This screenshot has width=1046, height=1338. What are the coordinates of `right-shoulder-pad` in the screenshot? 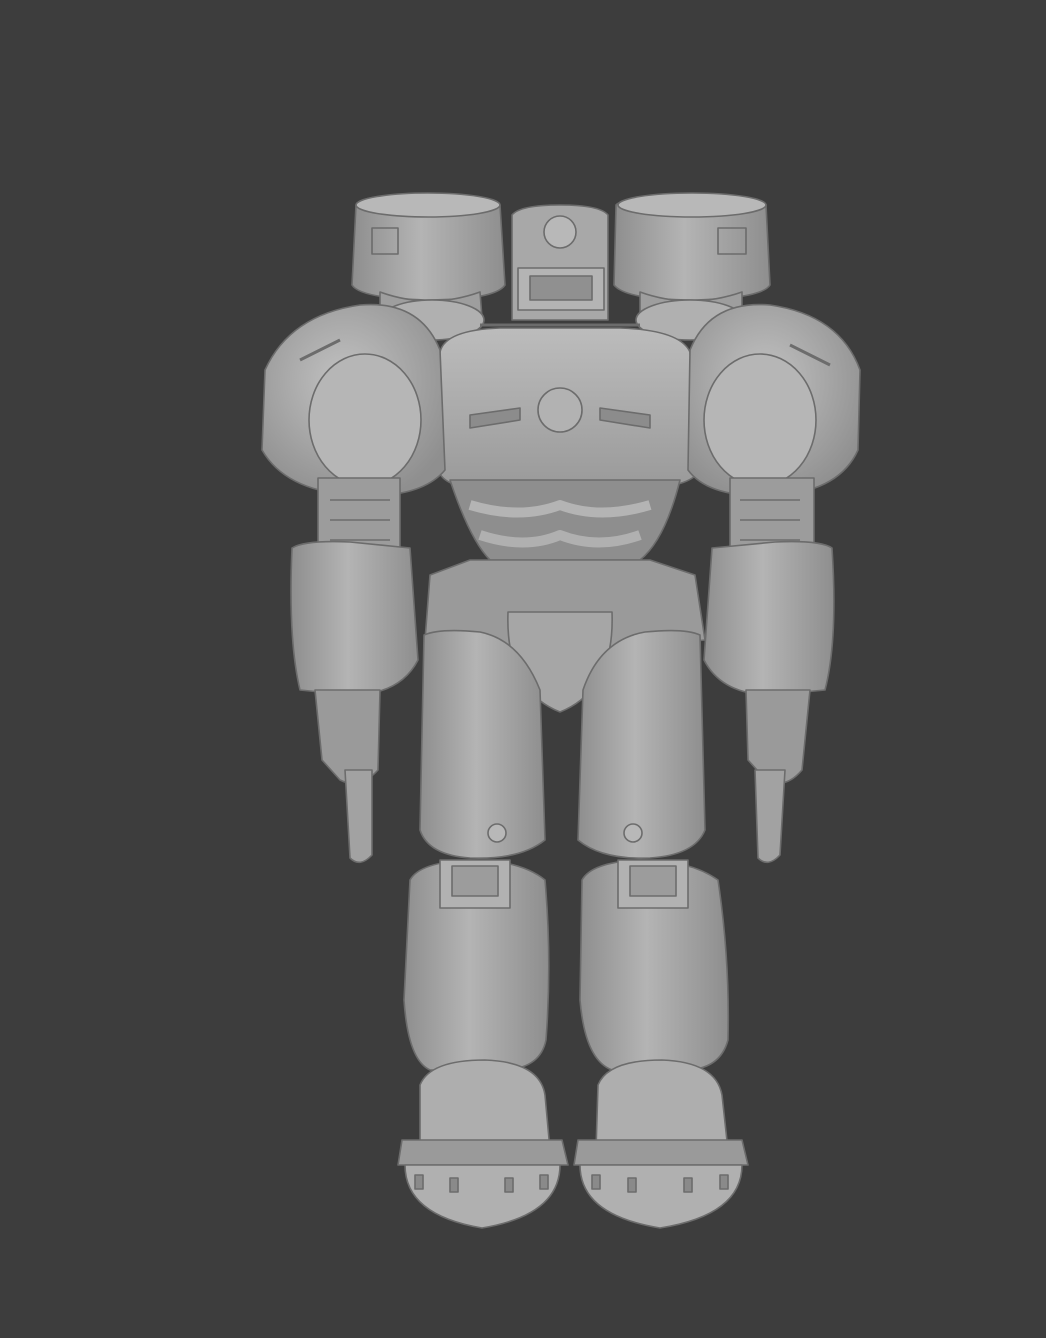 It's located at (774, 400).